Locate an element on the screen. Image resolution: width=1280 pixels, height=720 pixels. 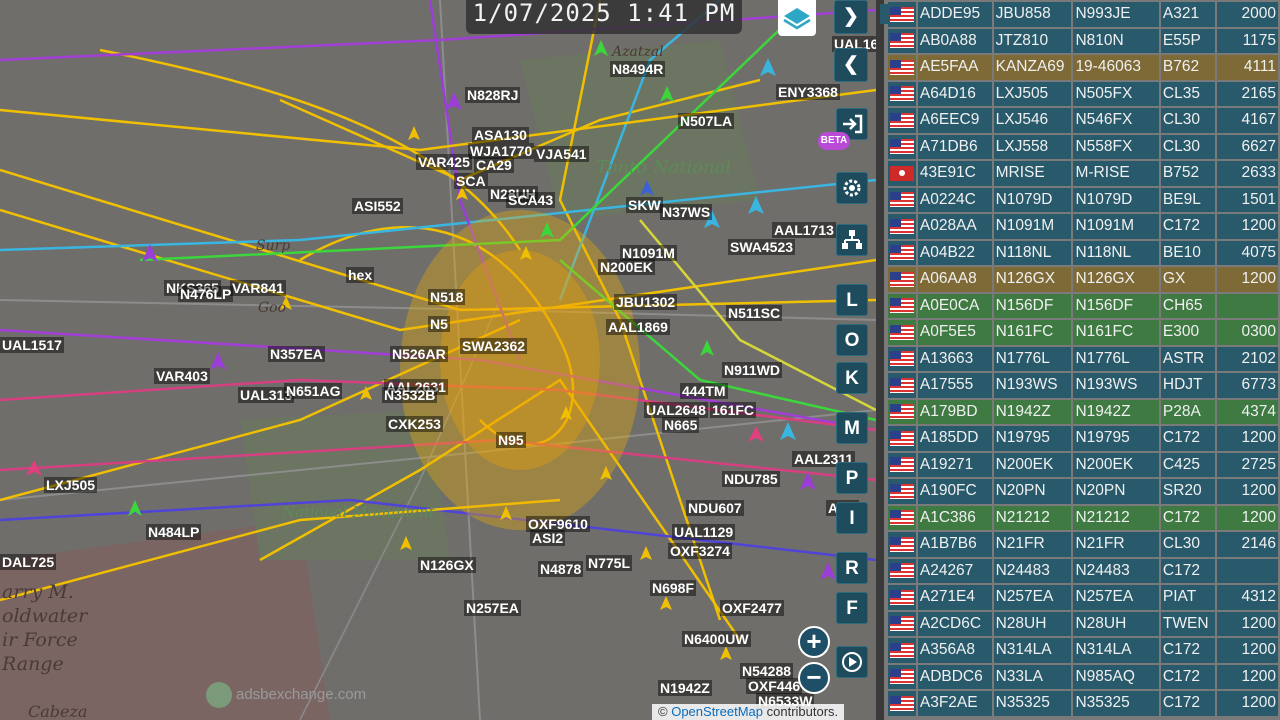
flight-label: N476LP is located at coordinates (206, 294).